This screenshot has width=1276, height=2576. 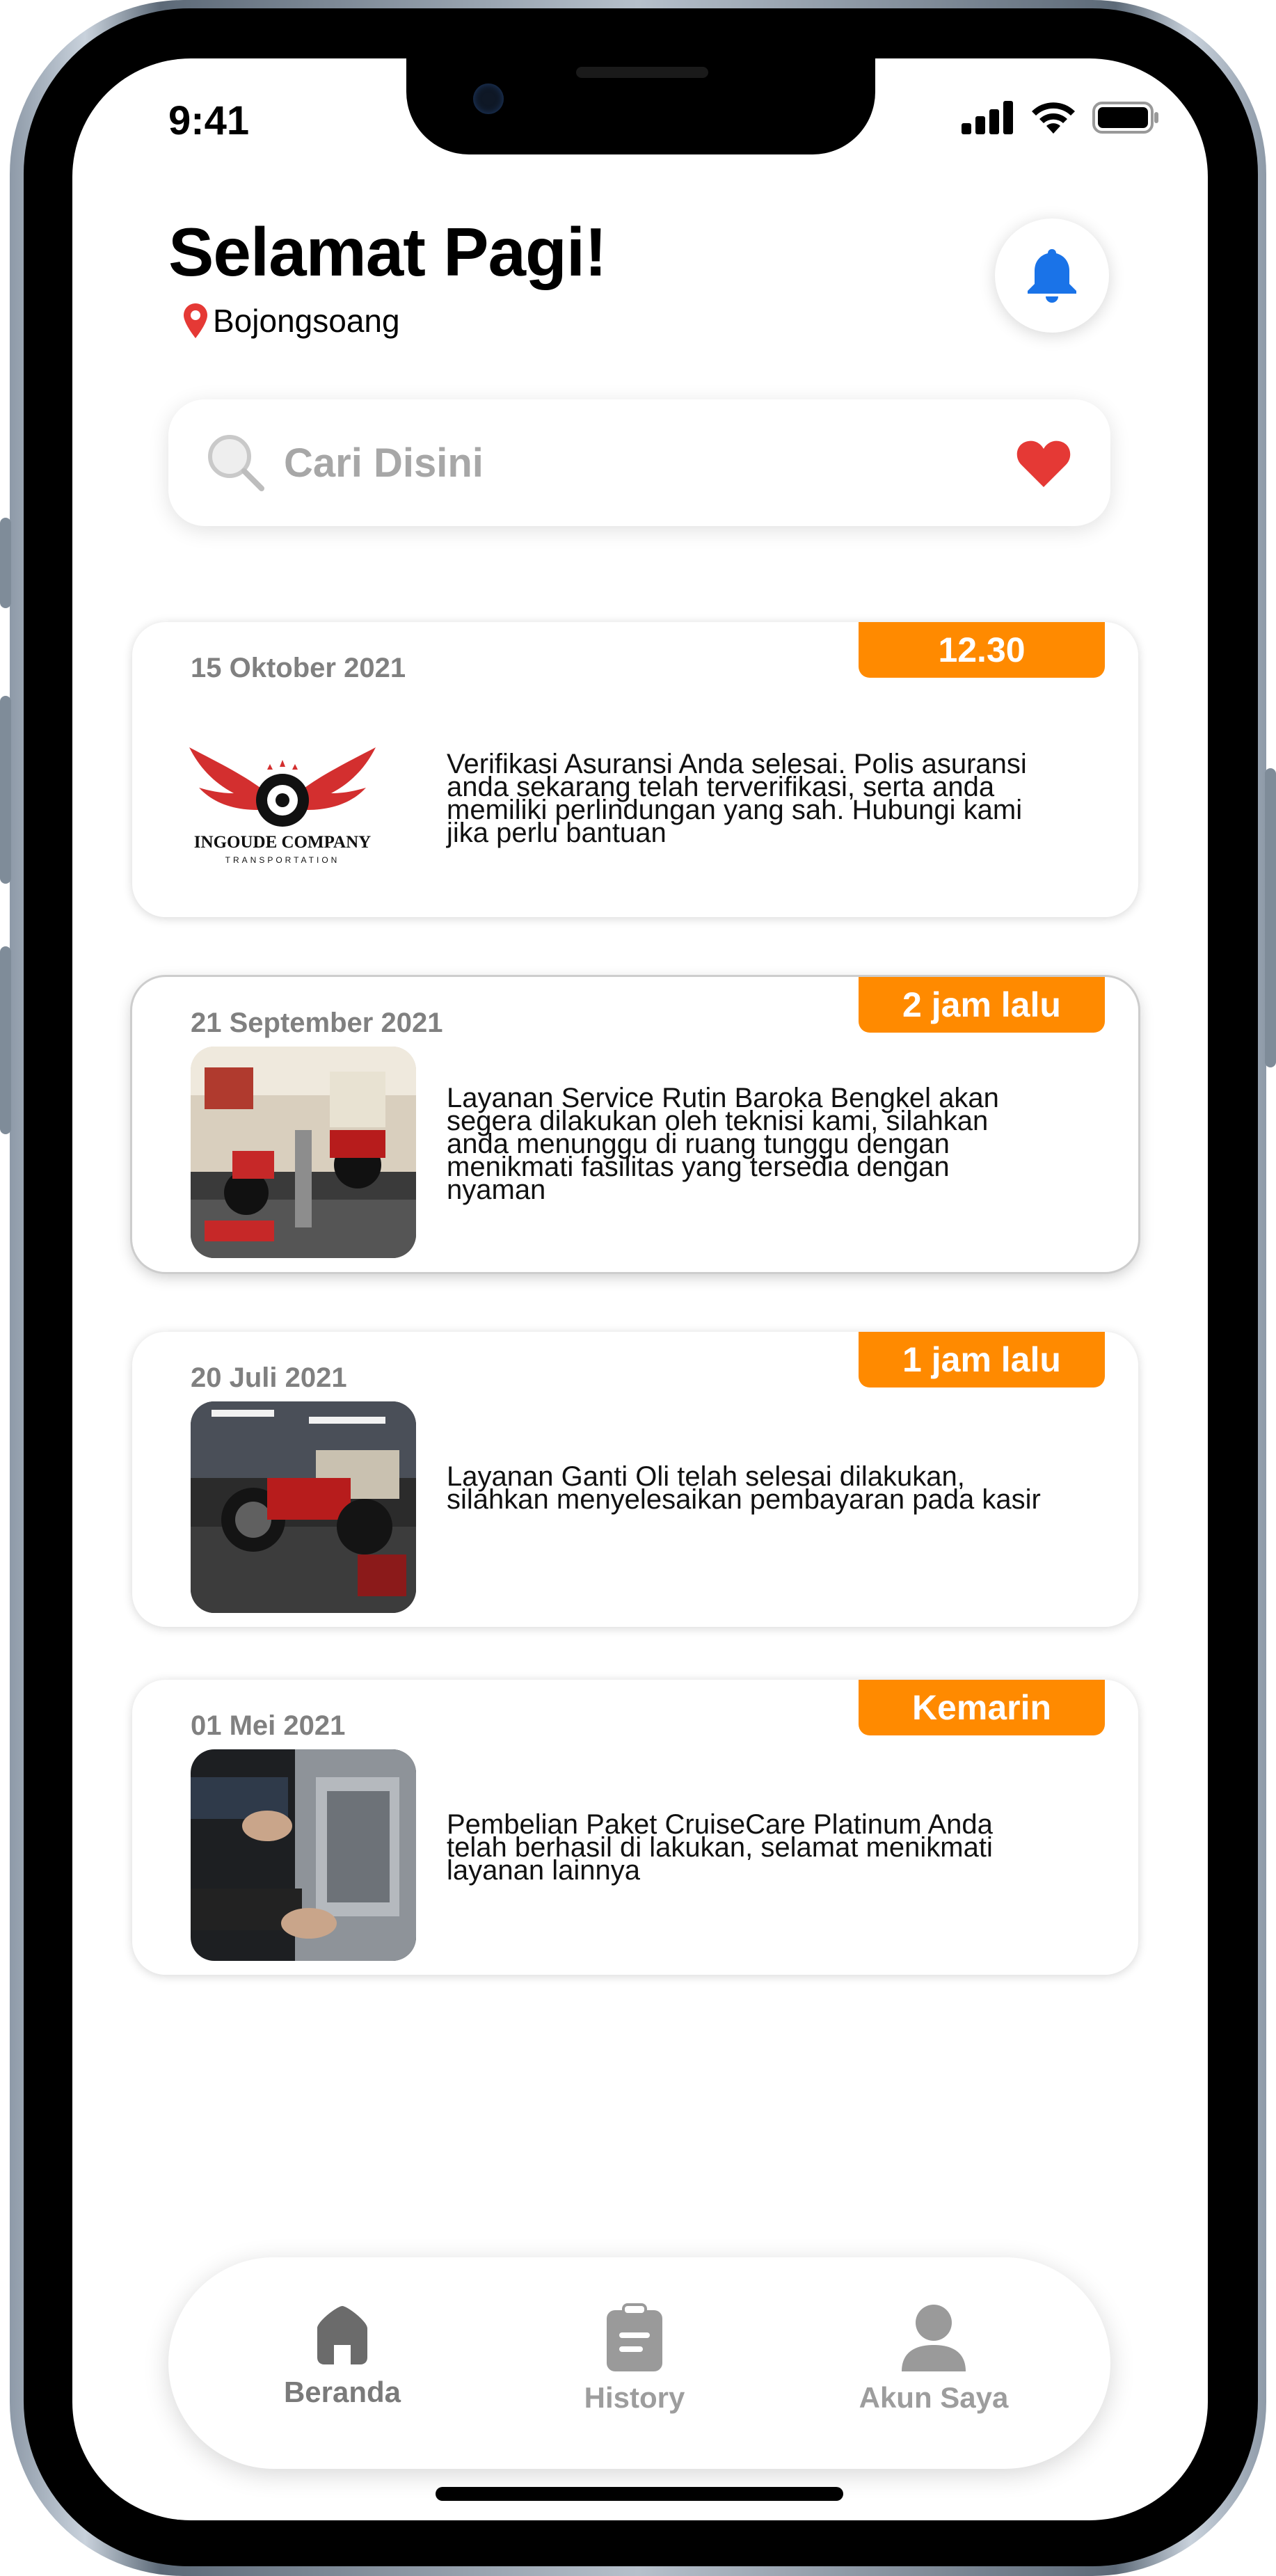 What do you see at coordinates (209, 120) in the screenshot?
I see `status-time: 9:41` at bounding box center [209, 120].